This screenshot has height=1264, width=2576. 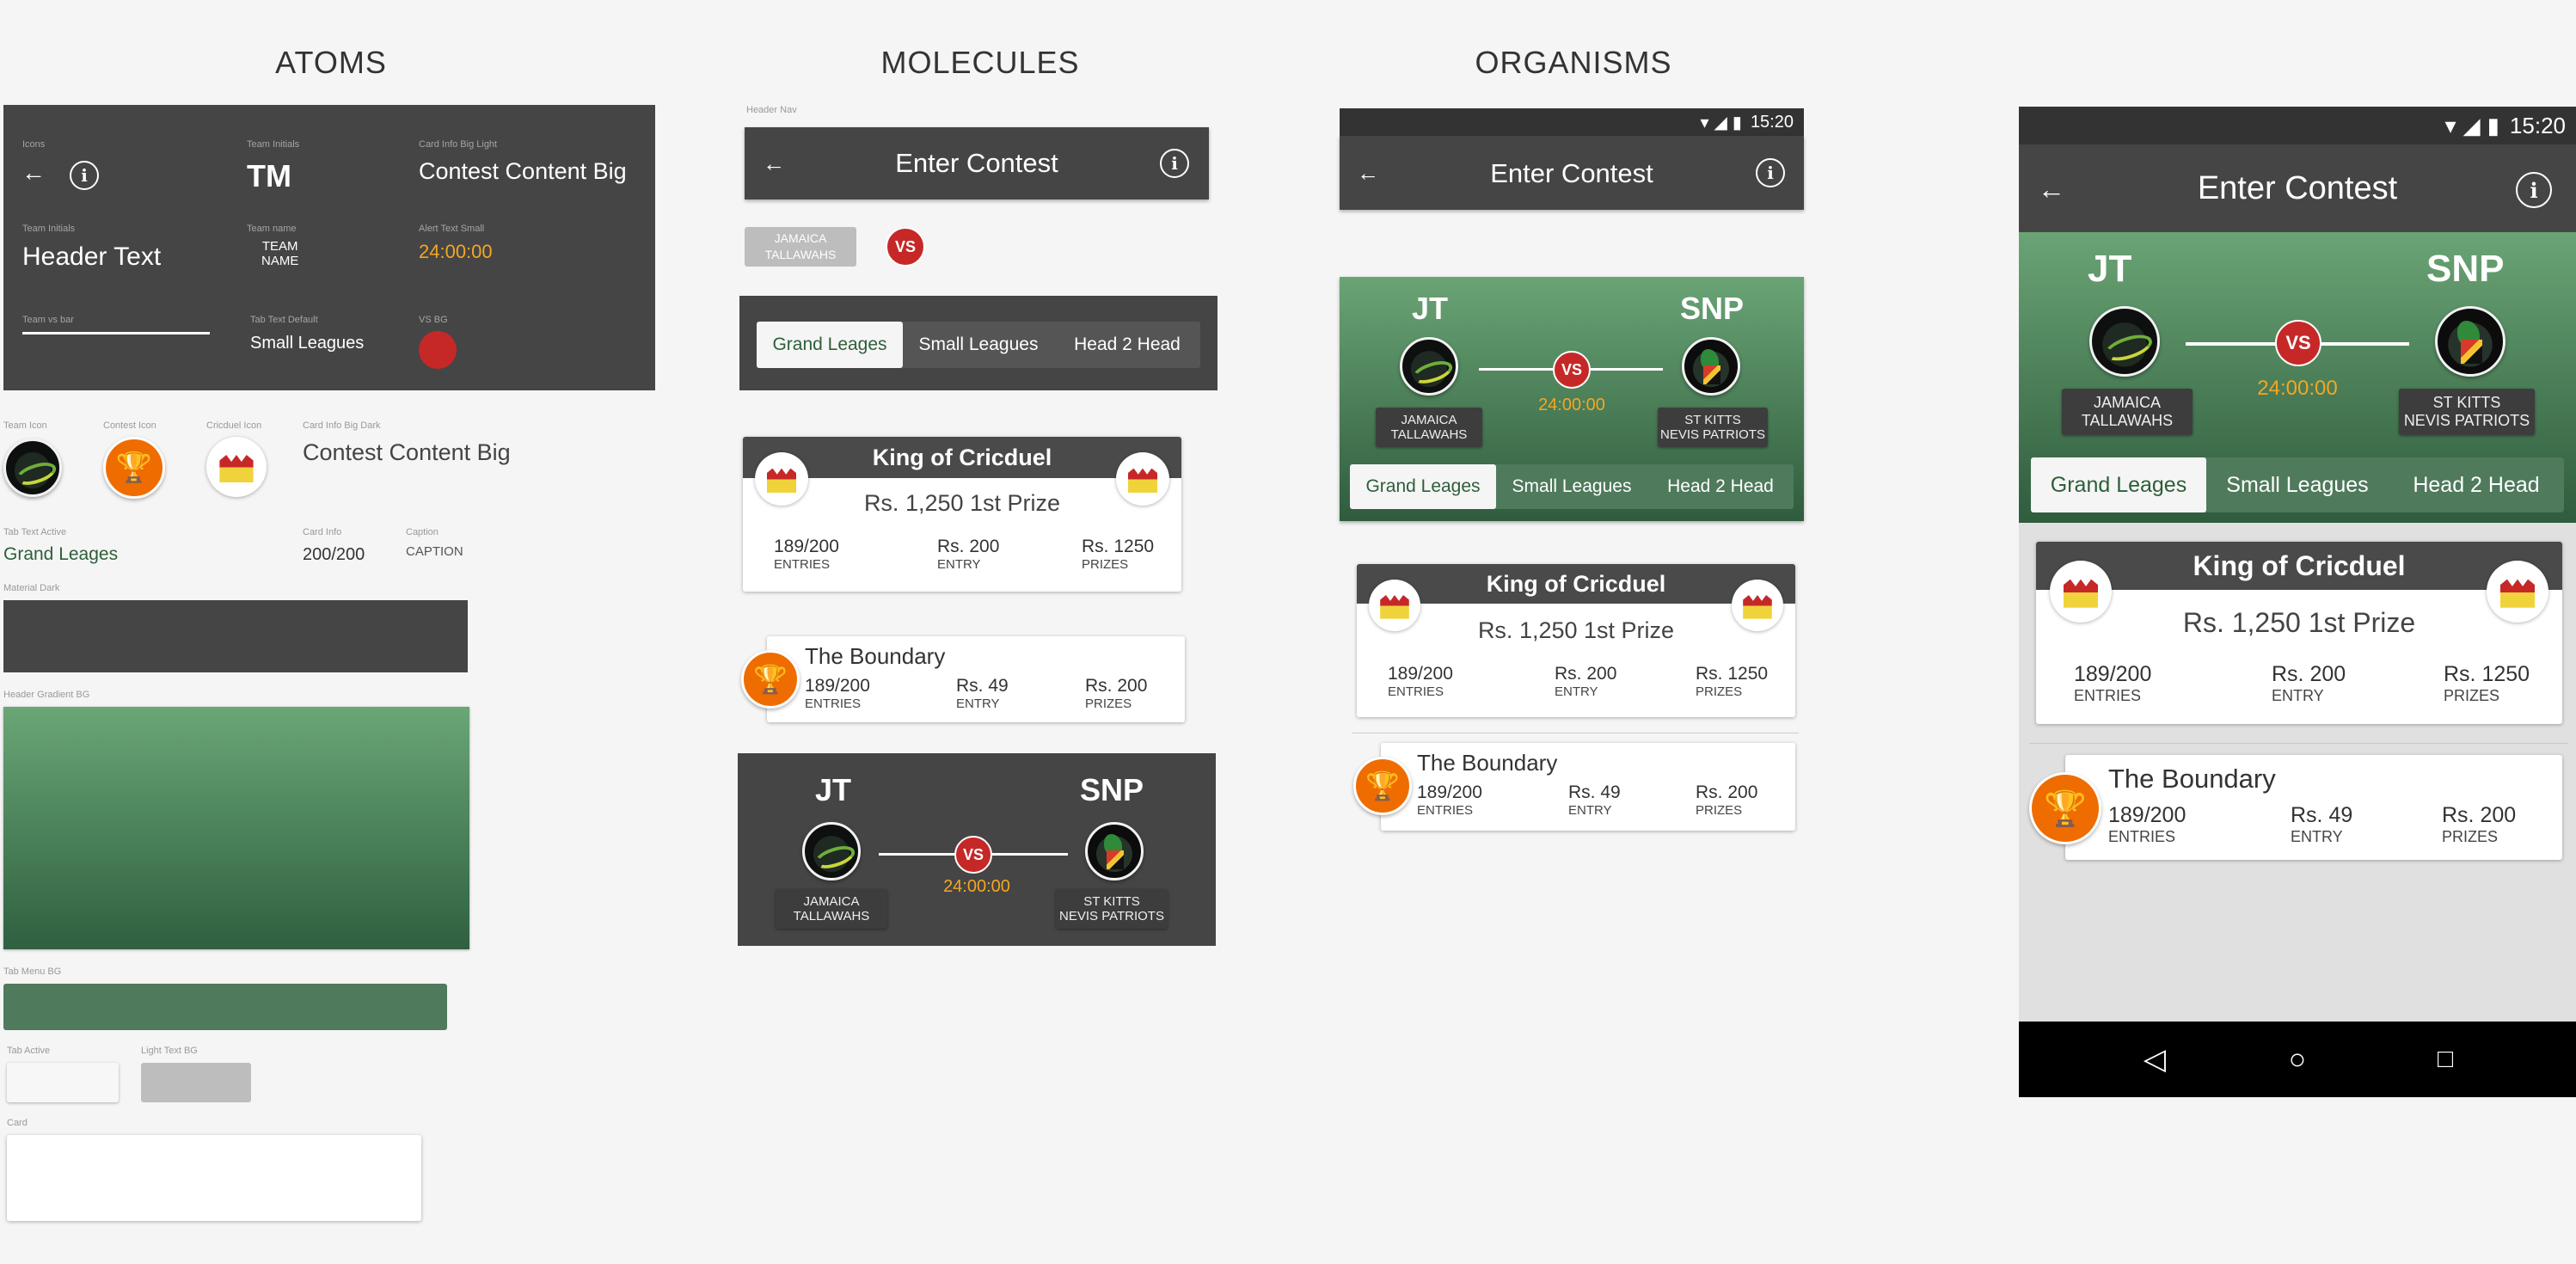 I want to click on tab-text-active: Grand Leages, so click(x=61, y=554).